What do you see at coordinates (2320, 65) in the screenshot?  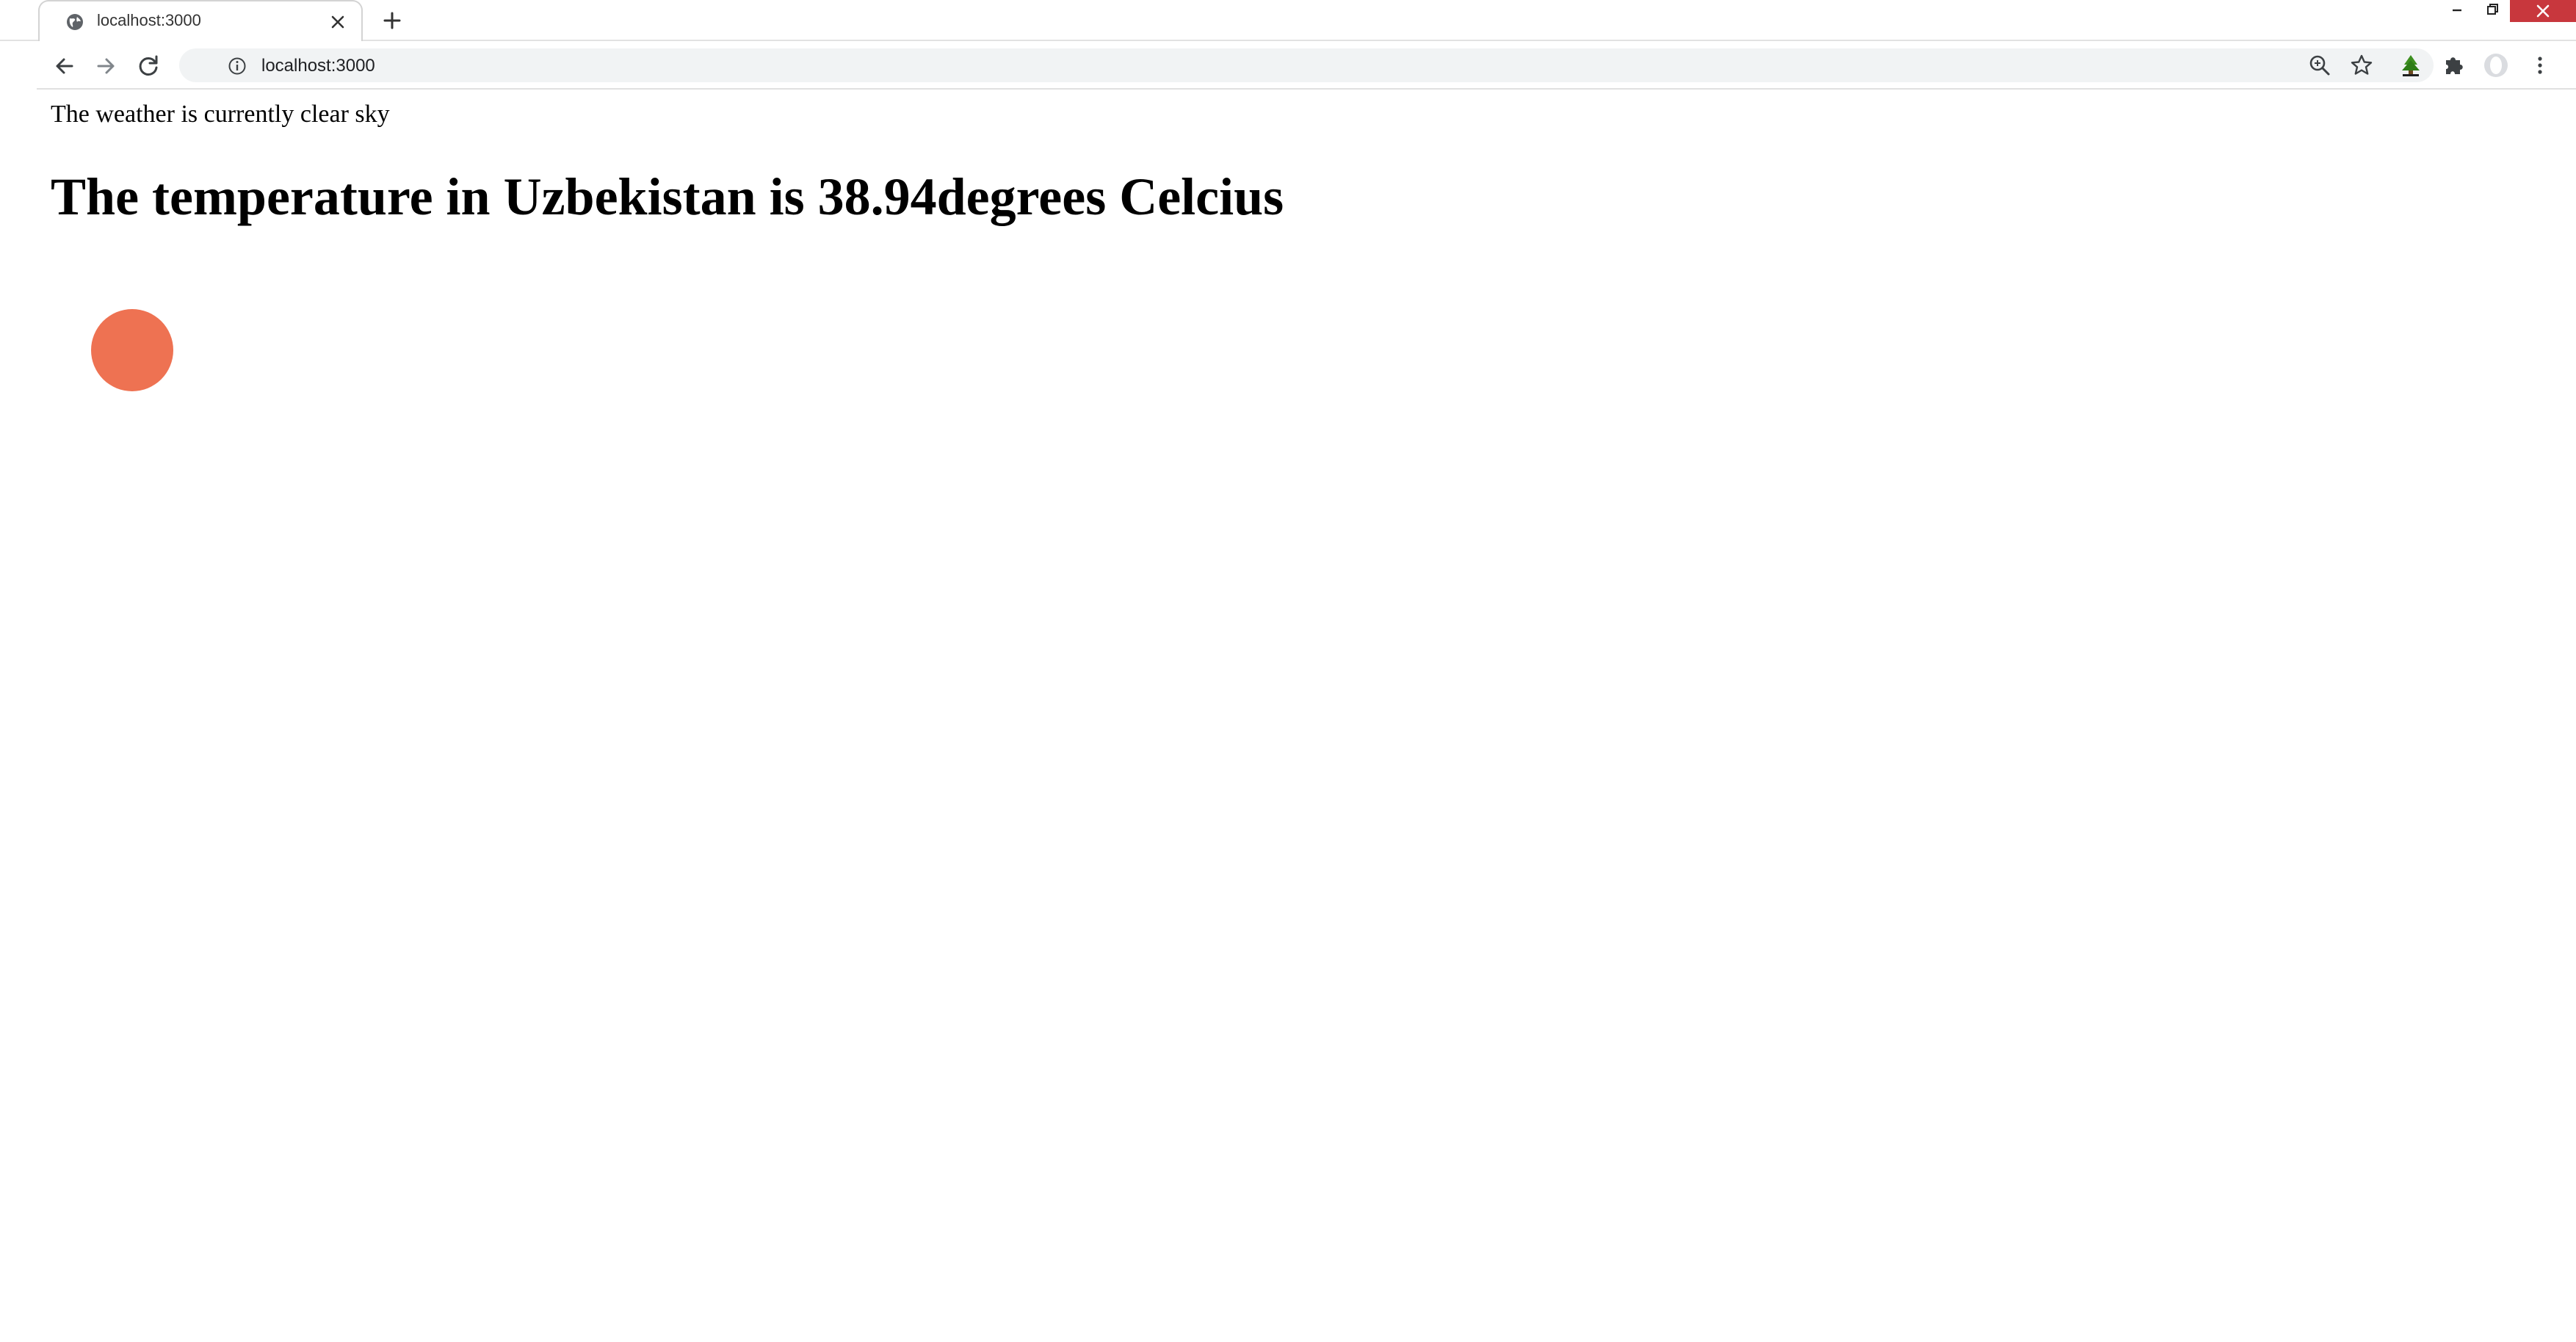 I see `zoom-icon` at bounding box center [2320, 65].